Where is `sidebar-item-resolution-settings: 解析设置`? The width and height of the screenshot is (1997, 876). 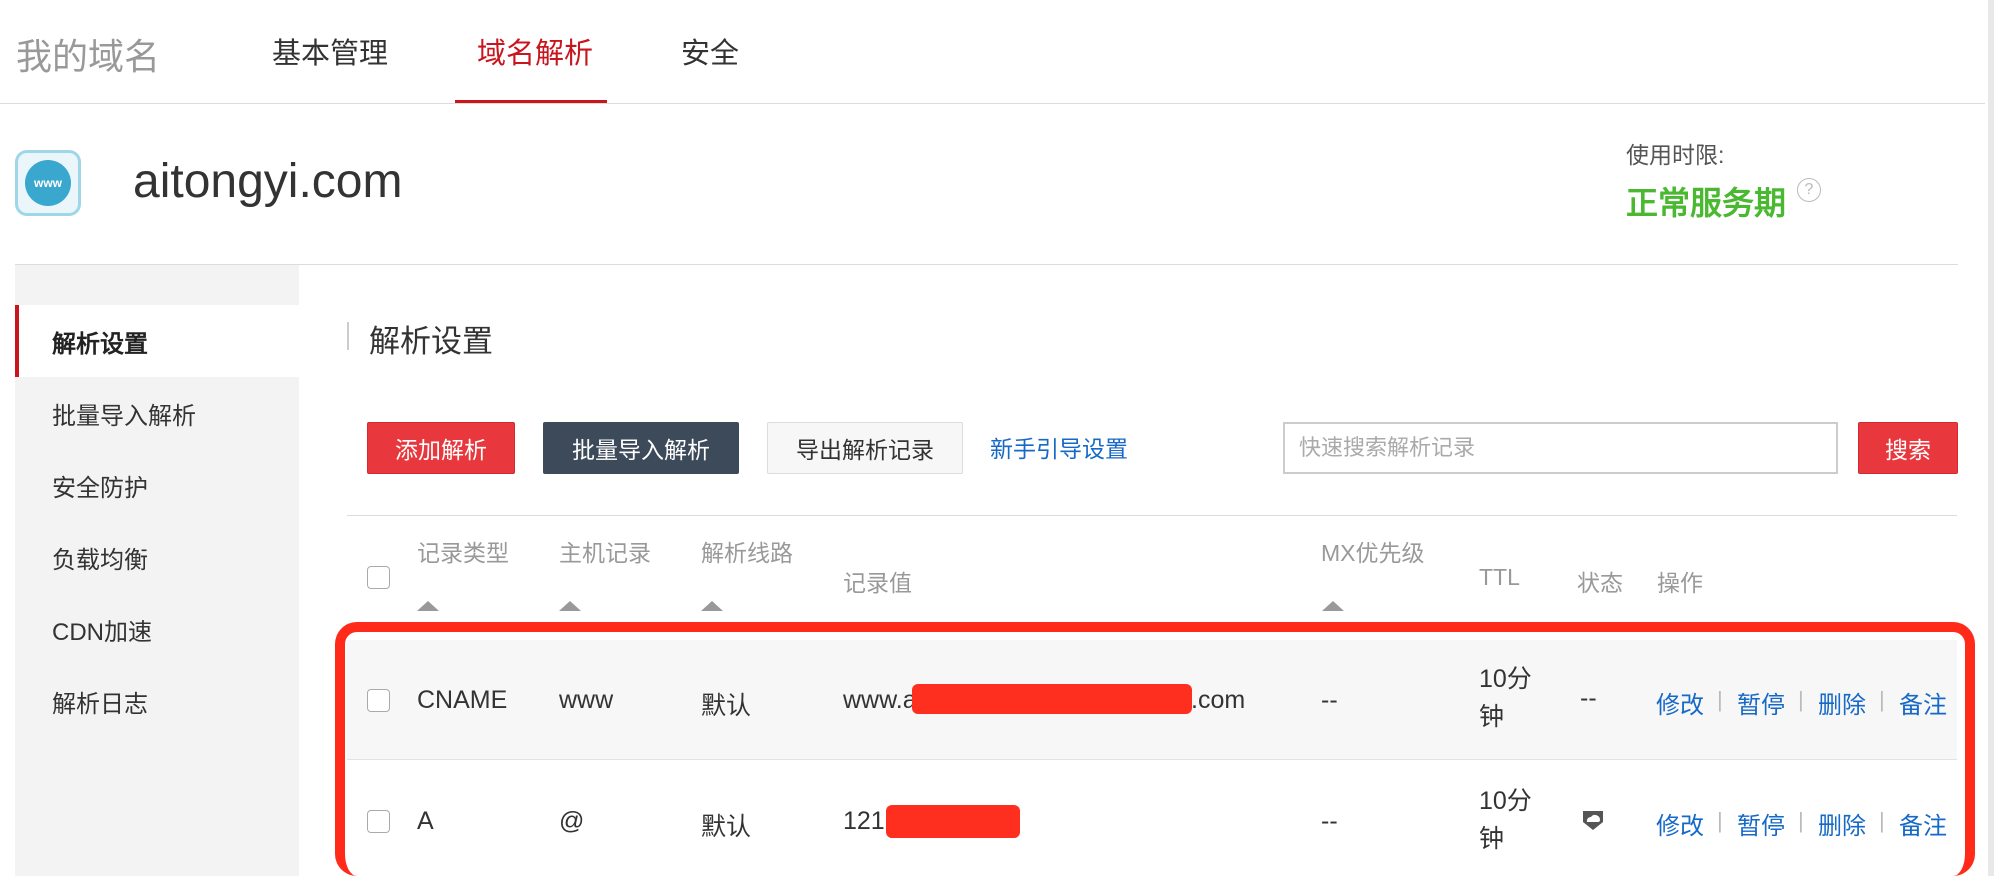 sidebar-item-resolution-settings: 解析设置 is located at coordinates (157, 341).